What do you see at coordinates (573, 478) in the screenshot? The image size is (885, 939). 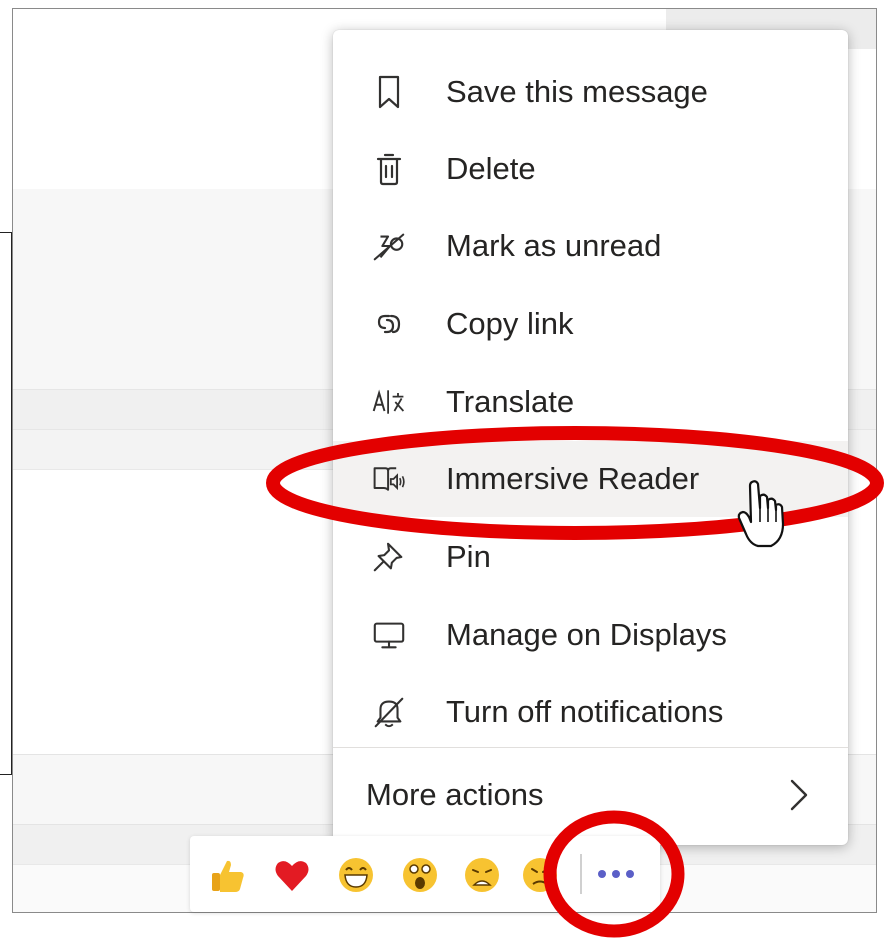 I see `menu-item-label: Immersive Reader` at bounding box center [573, 478].